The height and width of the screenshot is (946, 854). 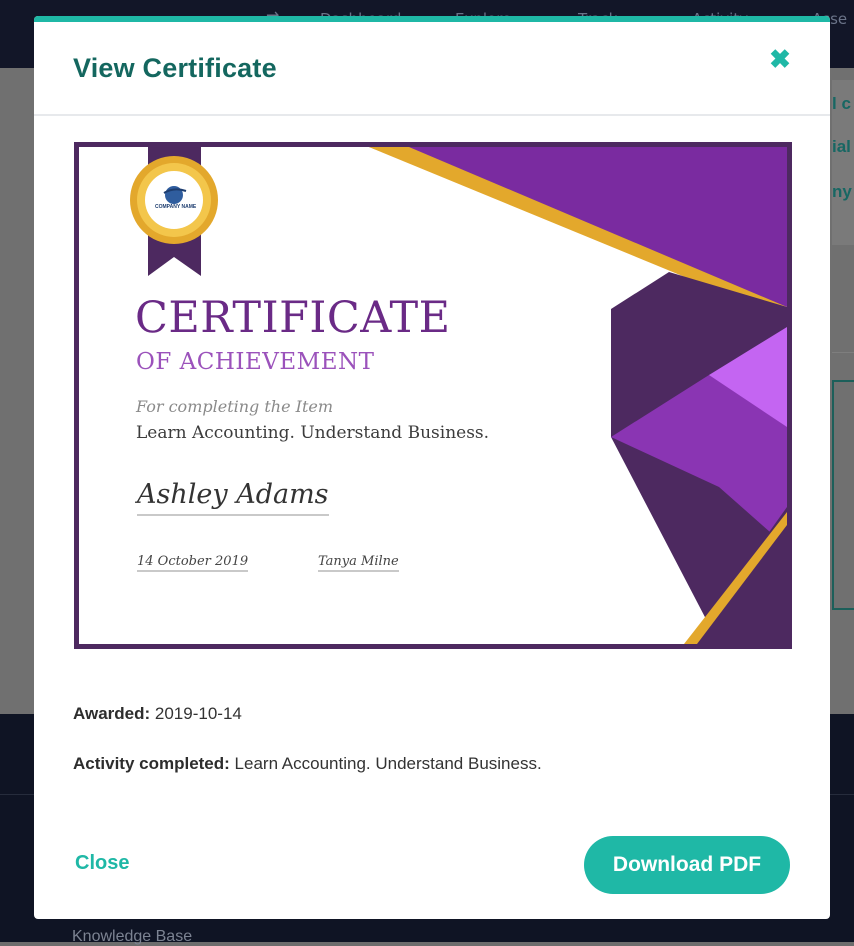 I want to click on awarded-detail: Awarded: 2019-10-14, so click(x=157, y=714).